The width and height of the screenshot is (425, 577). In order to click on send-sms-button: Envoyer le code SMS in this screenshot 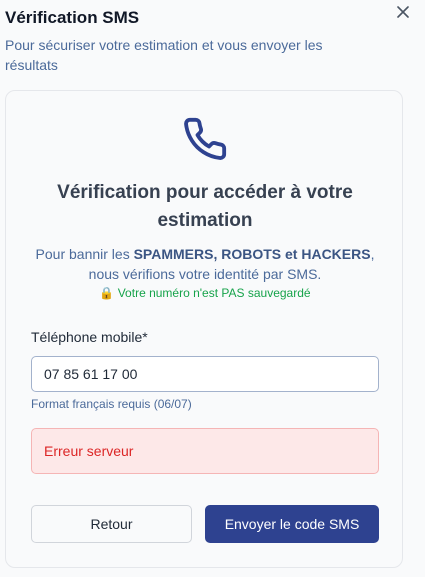, I will do `click(292, 524)`.